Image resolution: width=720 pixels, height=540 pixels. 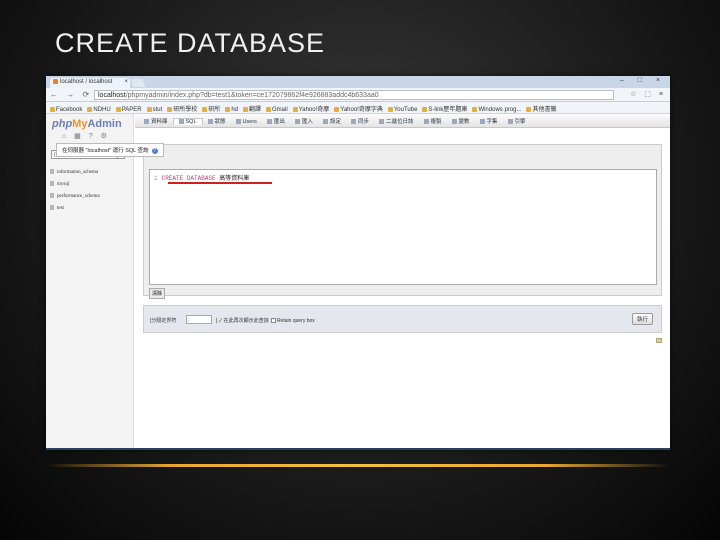 I want to click on sql-line: 1 CREATE DATABASE 高等資料庫, so click(x=201, y=177).